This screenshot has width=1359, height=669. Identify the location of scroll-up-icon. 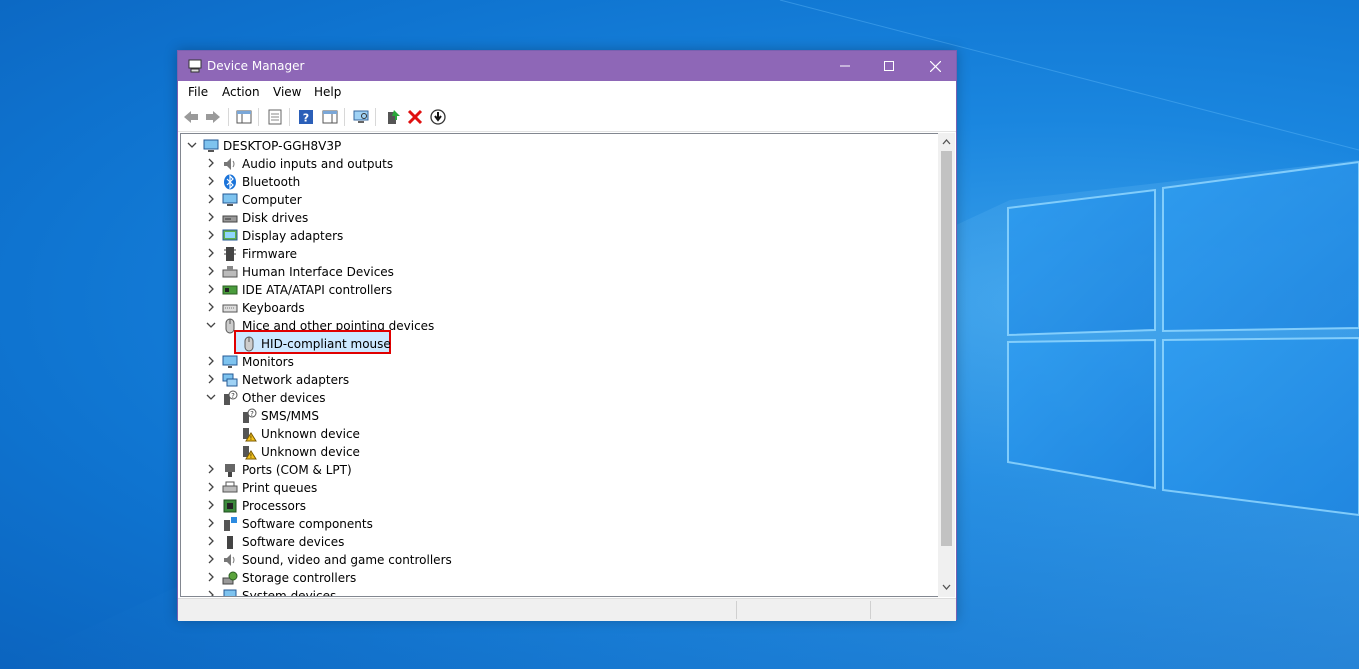
(946, 142).